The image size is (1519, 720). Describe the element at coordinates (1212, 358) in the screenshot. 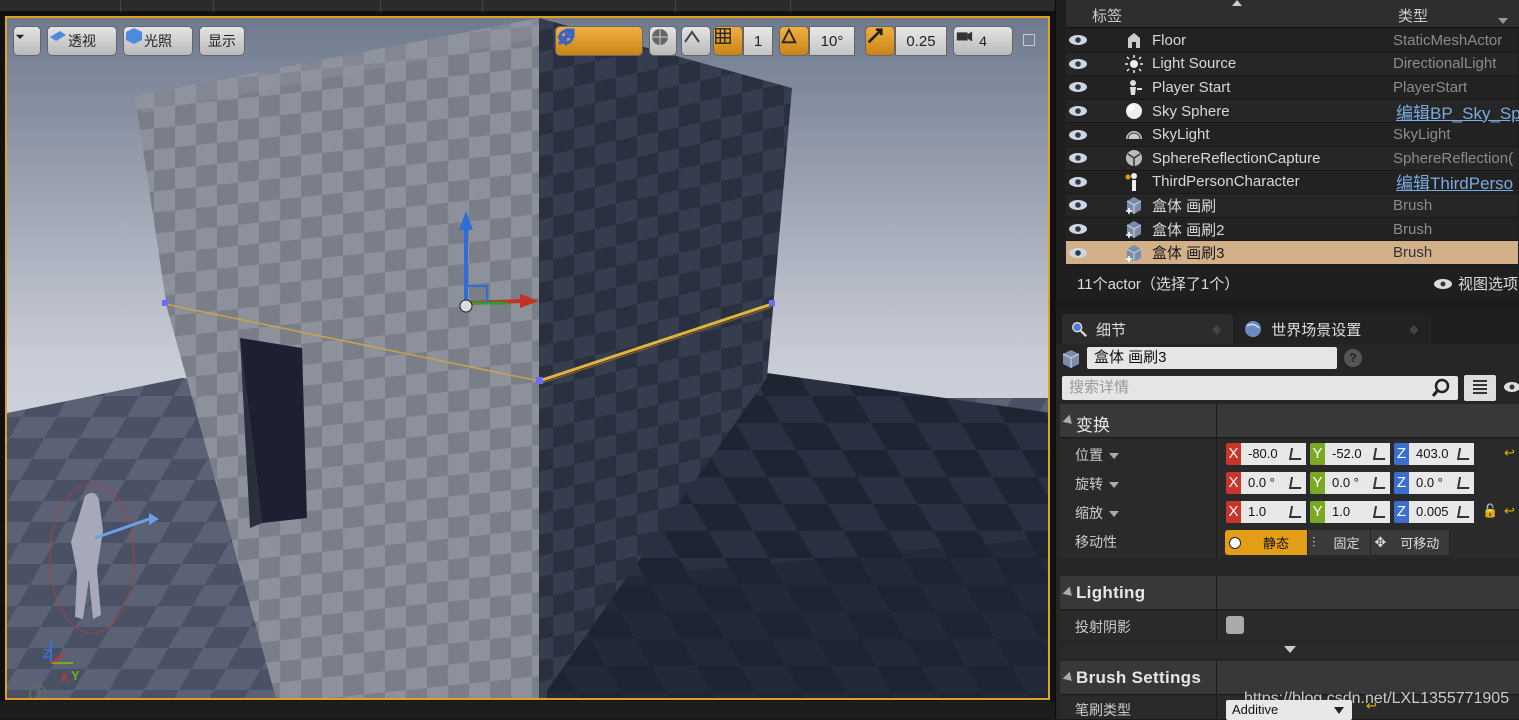

I see `actor-name-input: 盒体 画刷3` at that location.